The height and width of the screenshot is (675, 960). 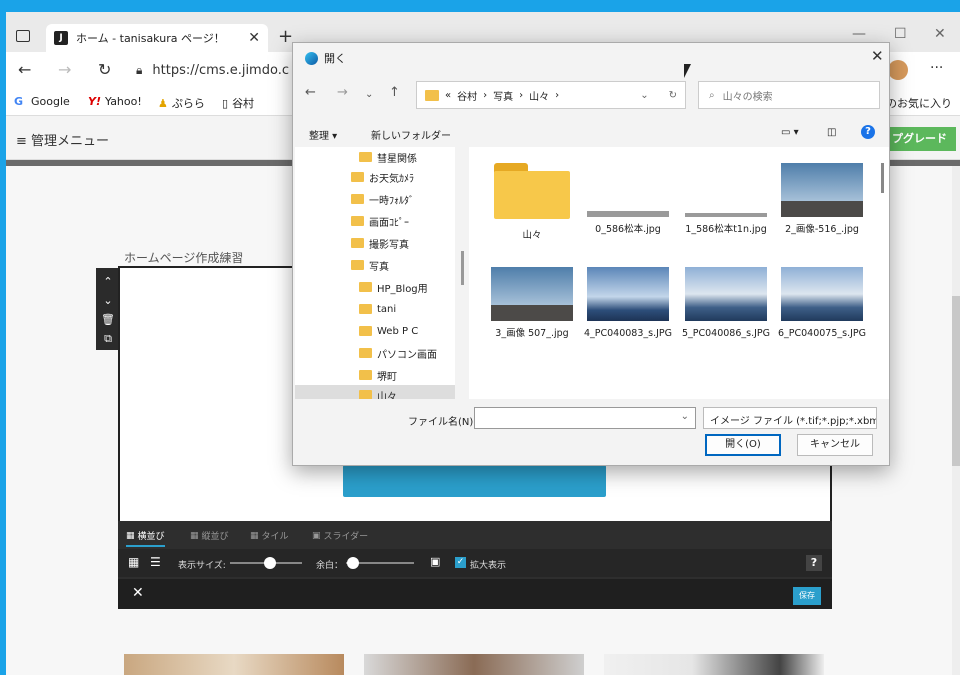 What do you see at coordinates (310, 92) in the screenshot?
I see `dialog-back-icon: ←` at bounding box center [310, 92].